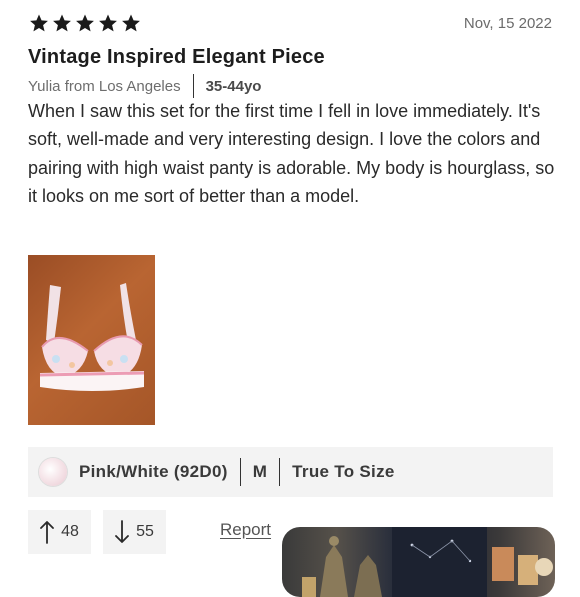 This screenshot has width=580, height=597. Describe the element at coordinates (290, 472) in the screenshot. I see `product-attributes: Pink/White (92D0) M True To Size` at that location.